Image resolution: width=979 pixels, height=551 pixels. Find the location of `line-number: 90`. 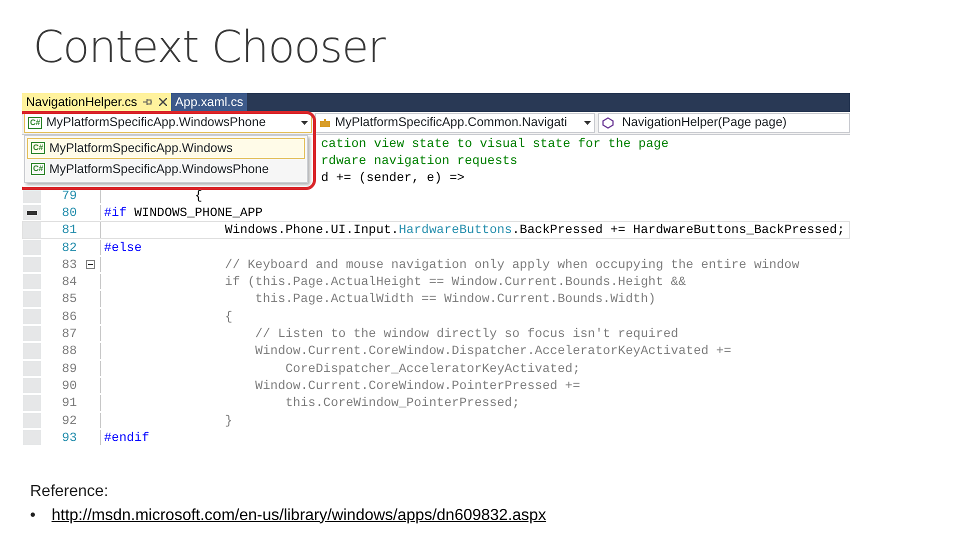

line-number: 90 is located at coordinates (69, 385).